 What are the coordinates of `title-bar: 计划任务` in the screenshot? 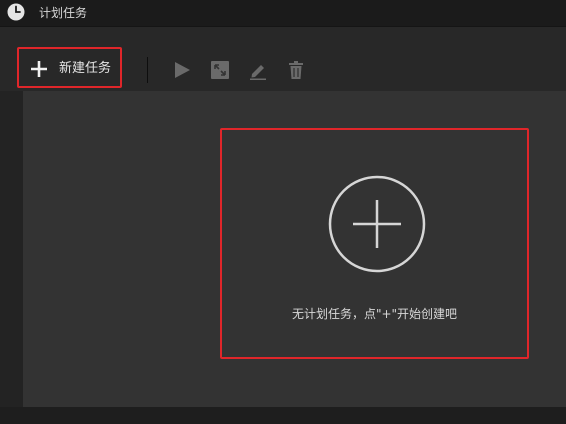 It's located at (283, 13).